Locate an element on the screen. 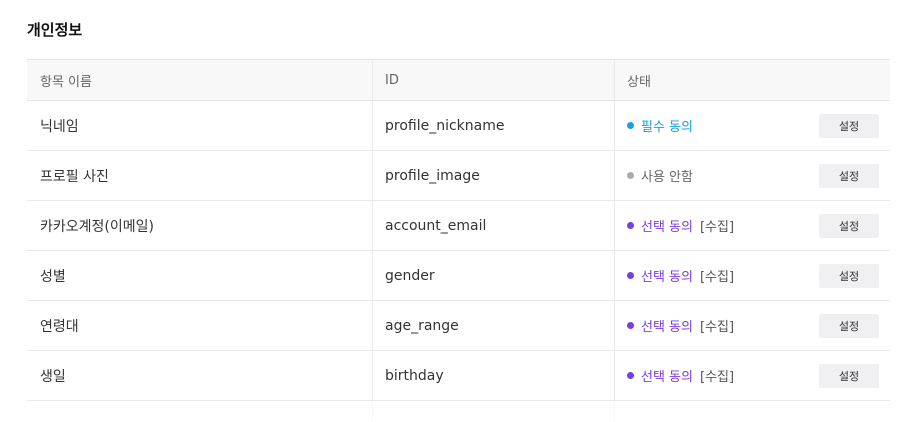 This screenshot has width=910, height=422. item-id: gender is located at coordinates (494, 275).